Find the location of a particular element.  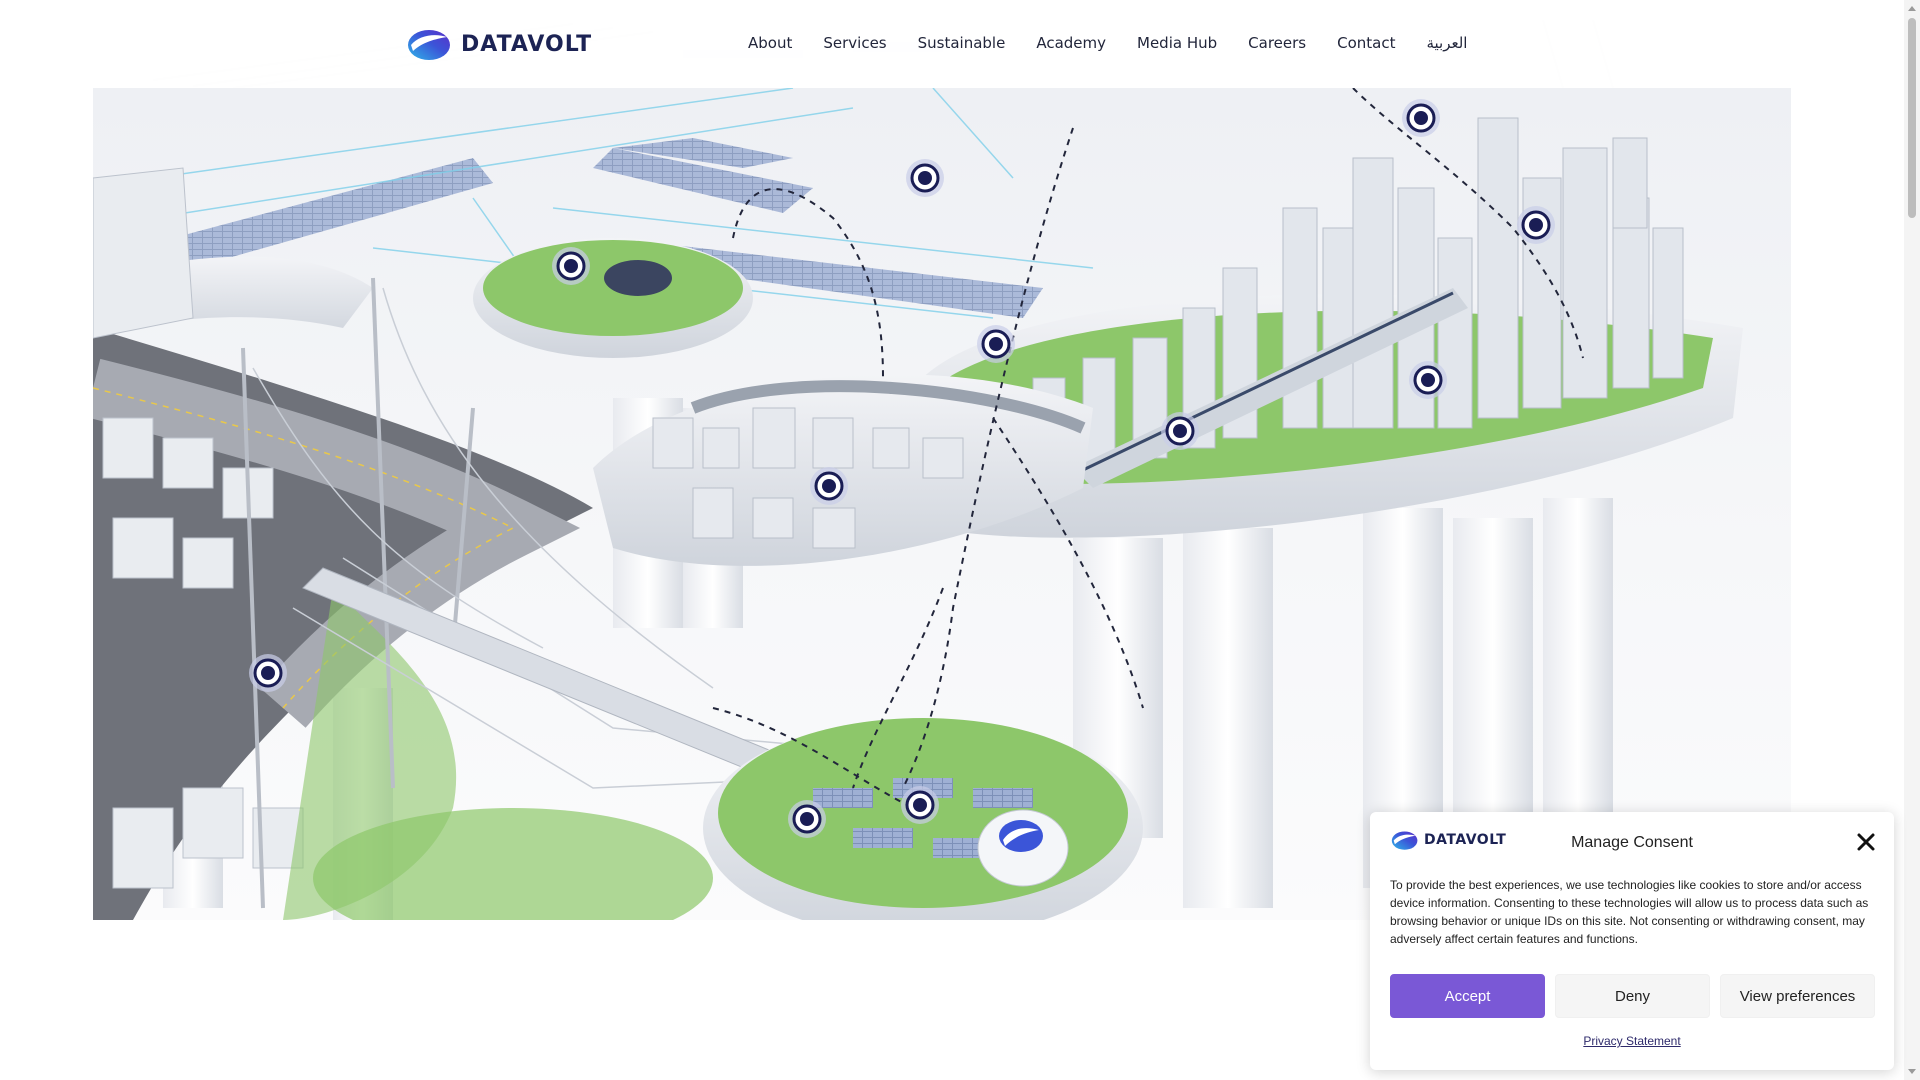

datavolt-logo: DATAVOLT is located at coordinates (498, 44).